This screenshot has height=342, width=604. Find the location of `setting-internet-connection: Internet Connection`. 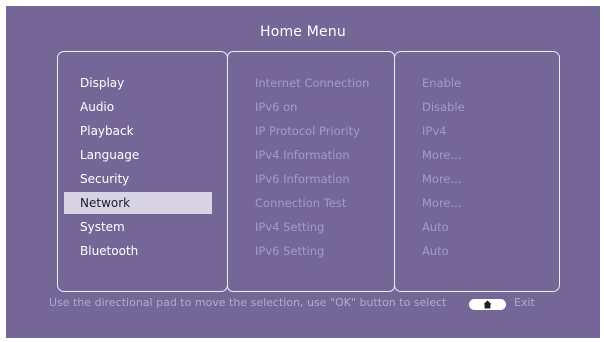

setting-internet-connection: Internet Connection is located at coordinates (312, 83).